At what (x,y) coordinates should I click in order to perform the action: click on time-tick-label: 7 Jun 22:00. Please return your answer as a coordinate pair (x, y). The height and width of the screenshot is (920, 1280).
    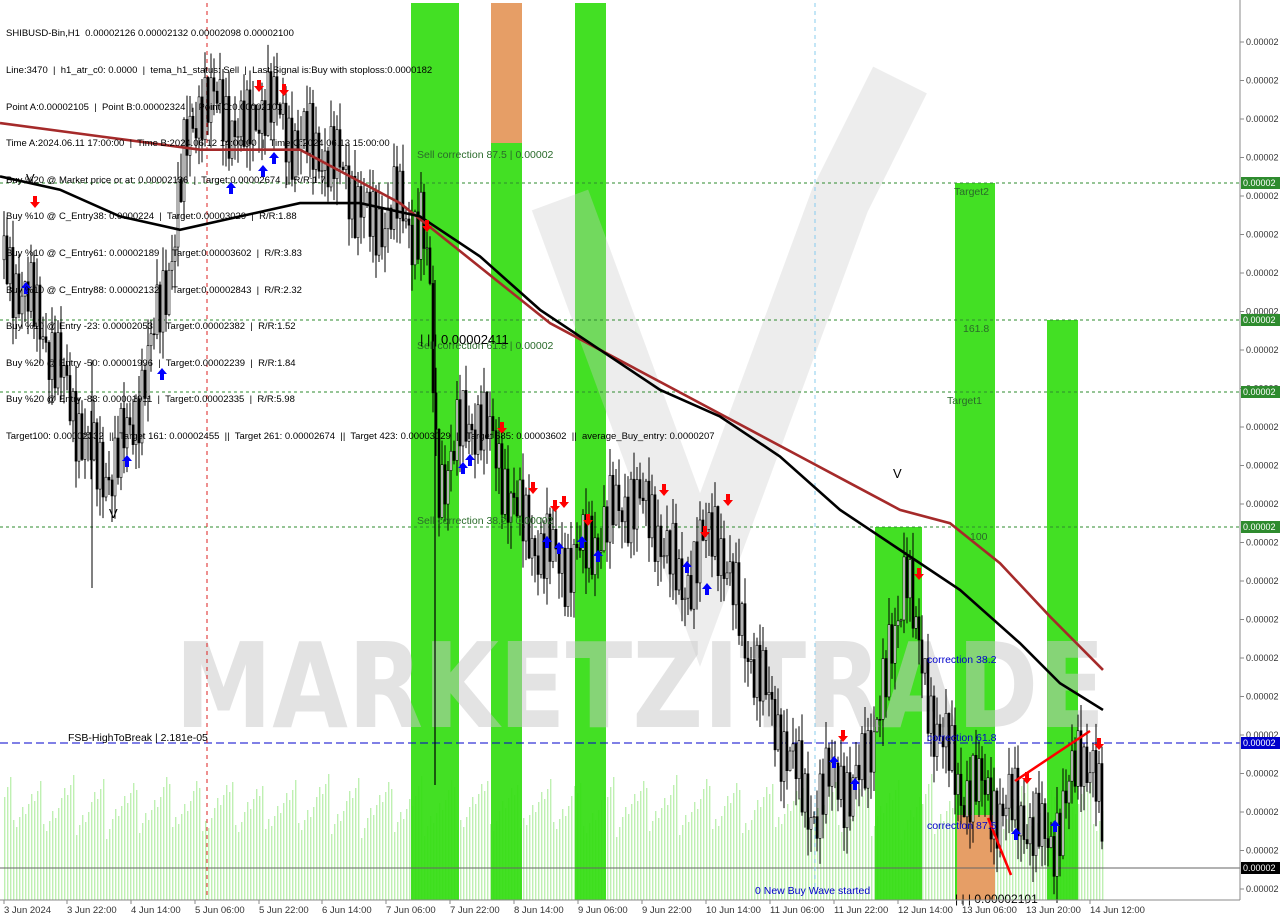
    Looking at the image, I should click on (475, 910).